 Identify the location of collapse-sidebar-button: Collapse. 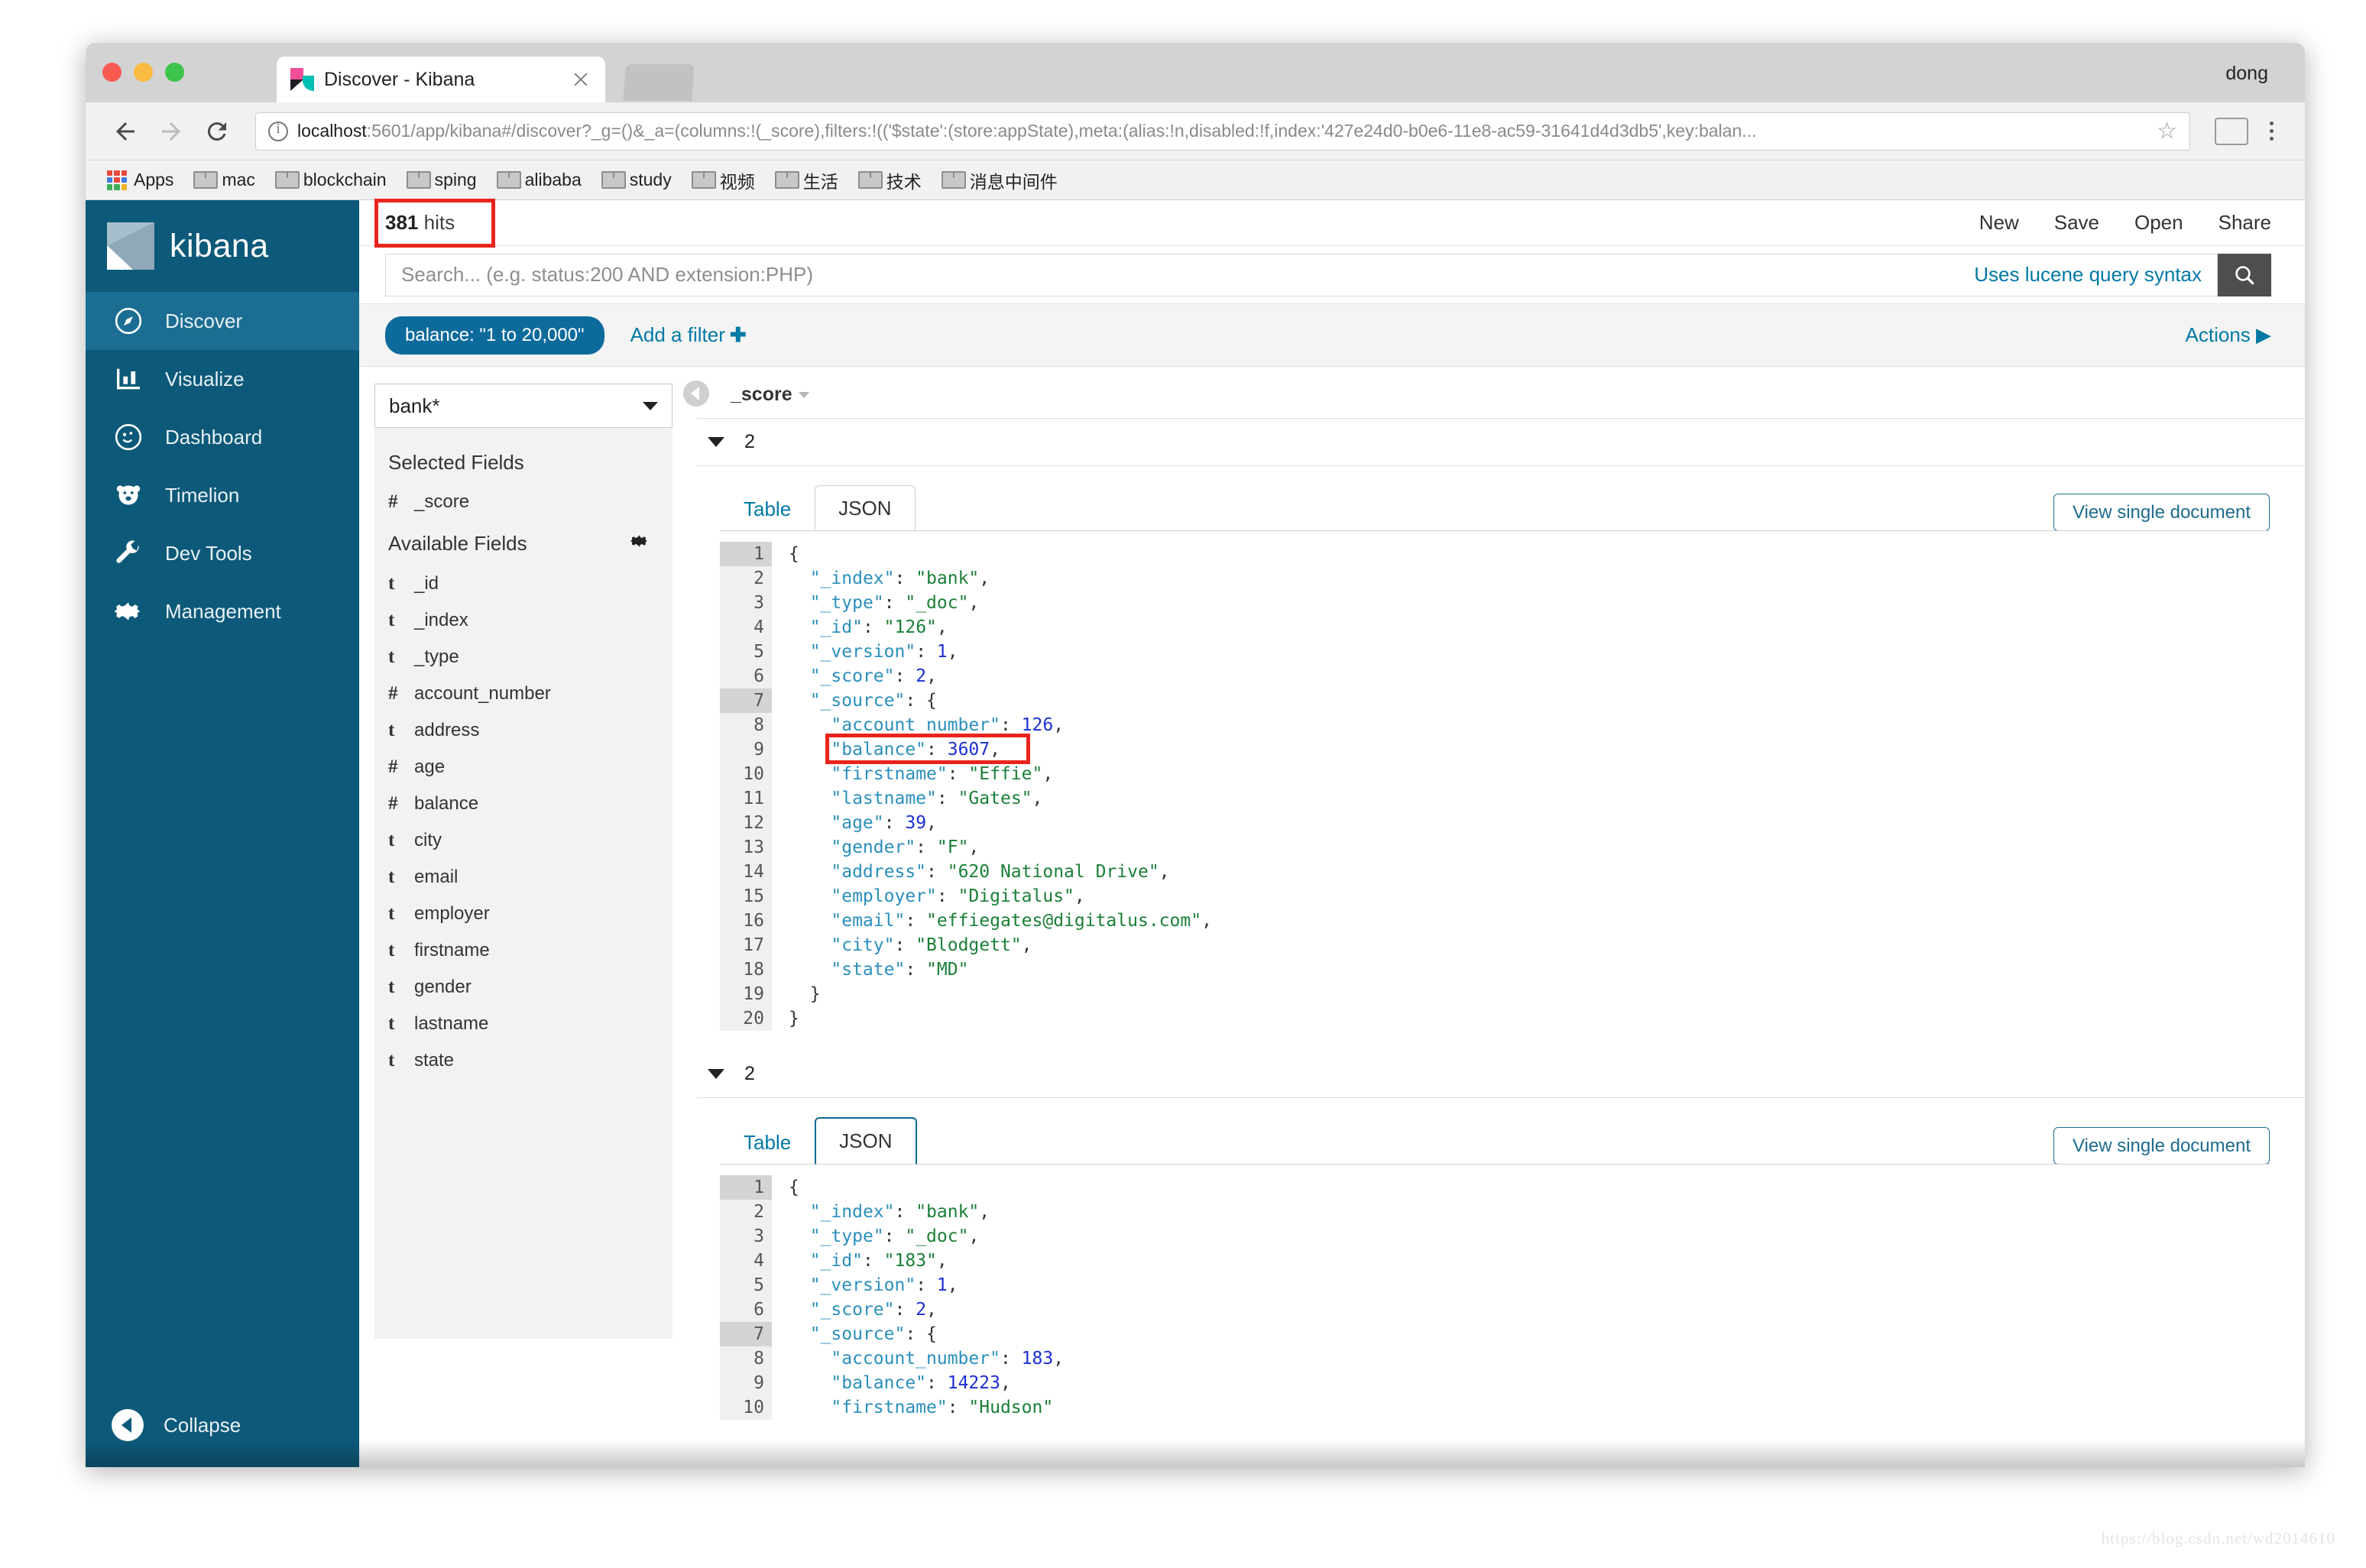
(222, 1425).